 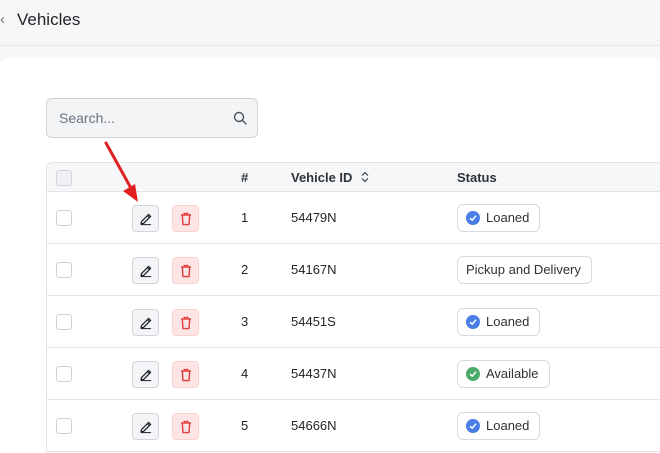 I want to click on vehicle-id: 54437N, so click(x=314, y=373).